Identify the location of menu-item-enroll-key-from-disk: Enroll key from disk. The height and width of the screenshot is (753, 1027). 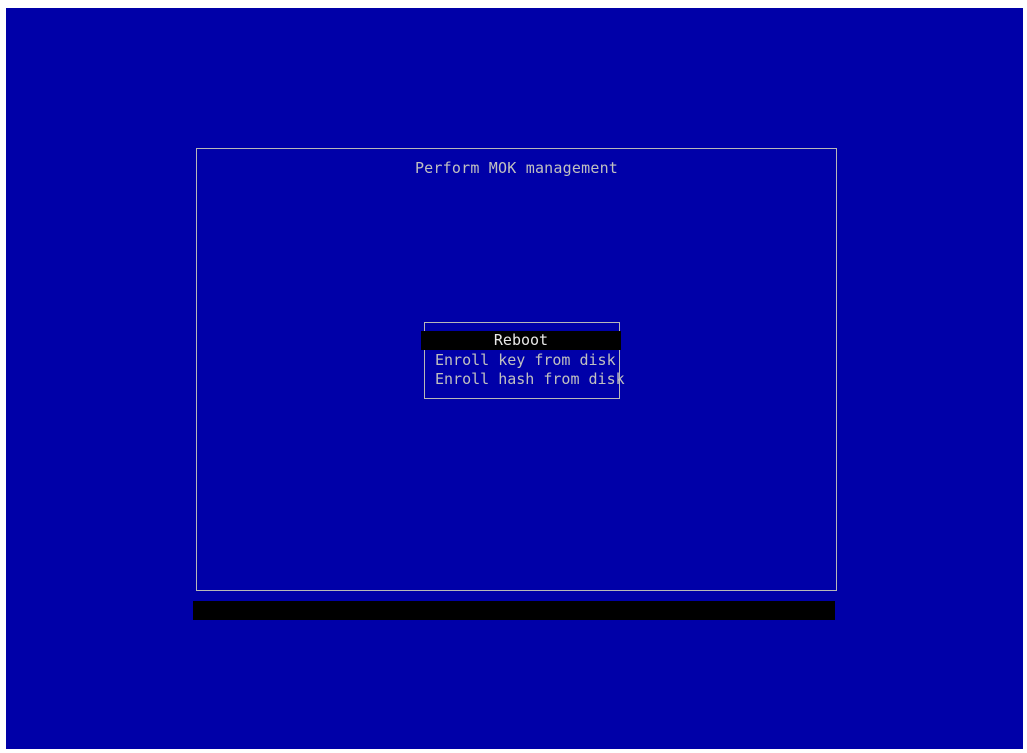
(525, 360).